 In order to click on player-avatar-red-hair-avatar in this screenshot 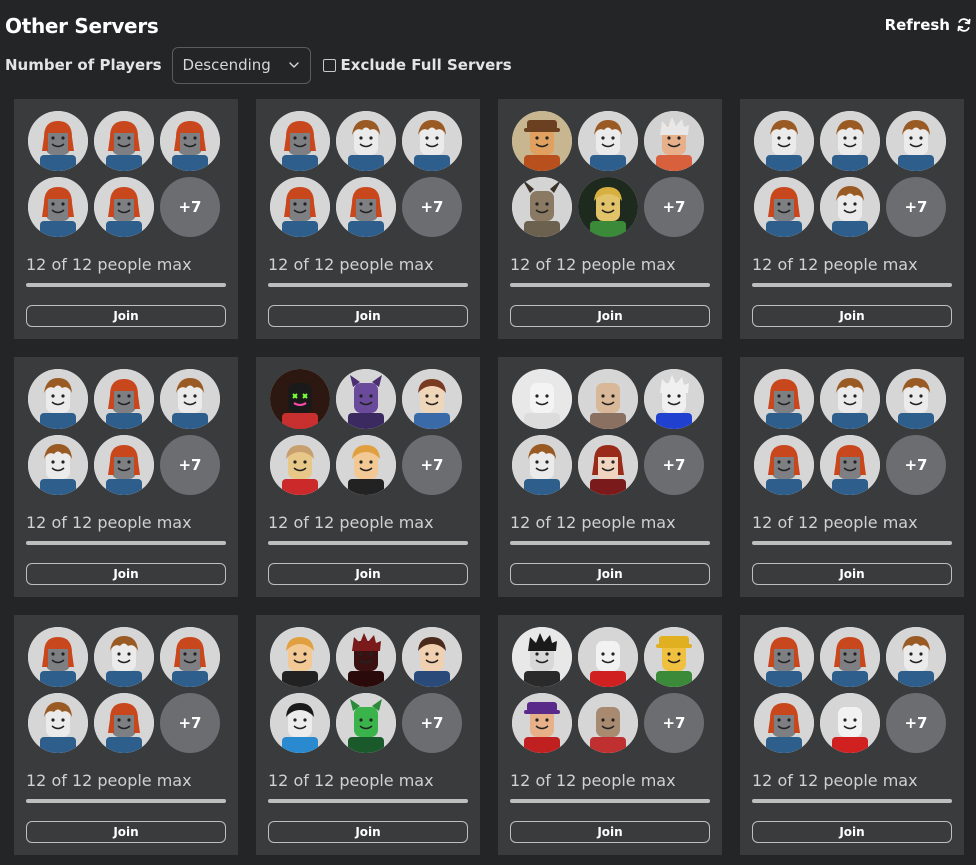, I will do `click(608, 465)`.